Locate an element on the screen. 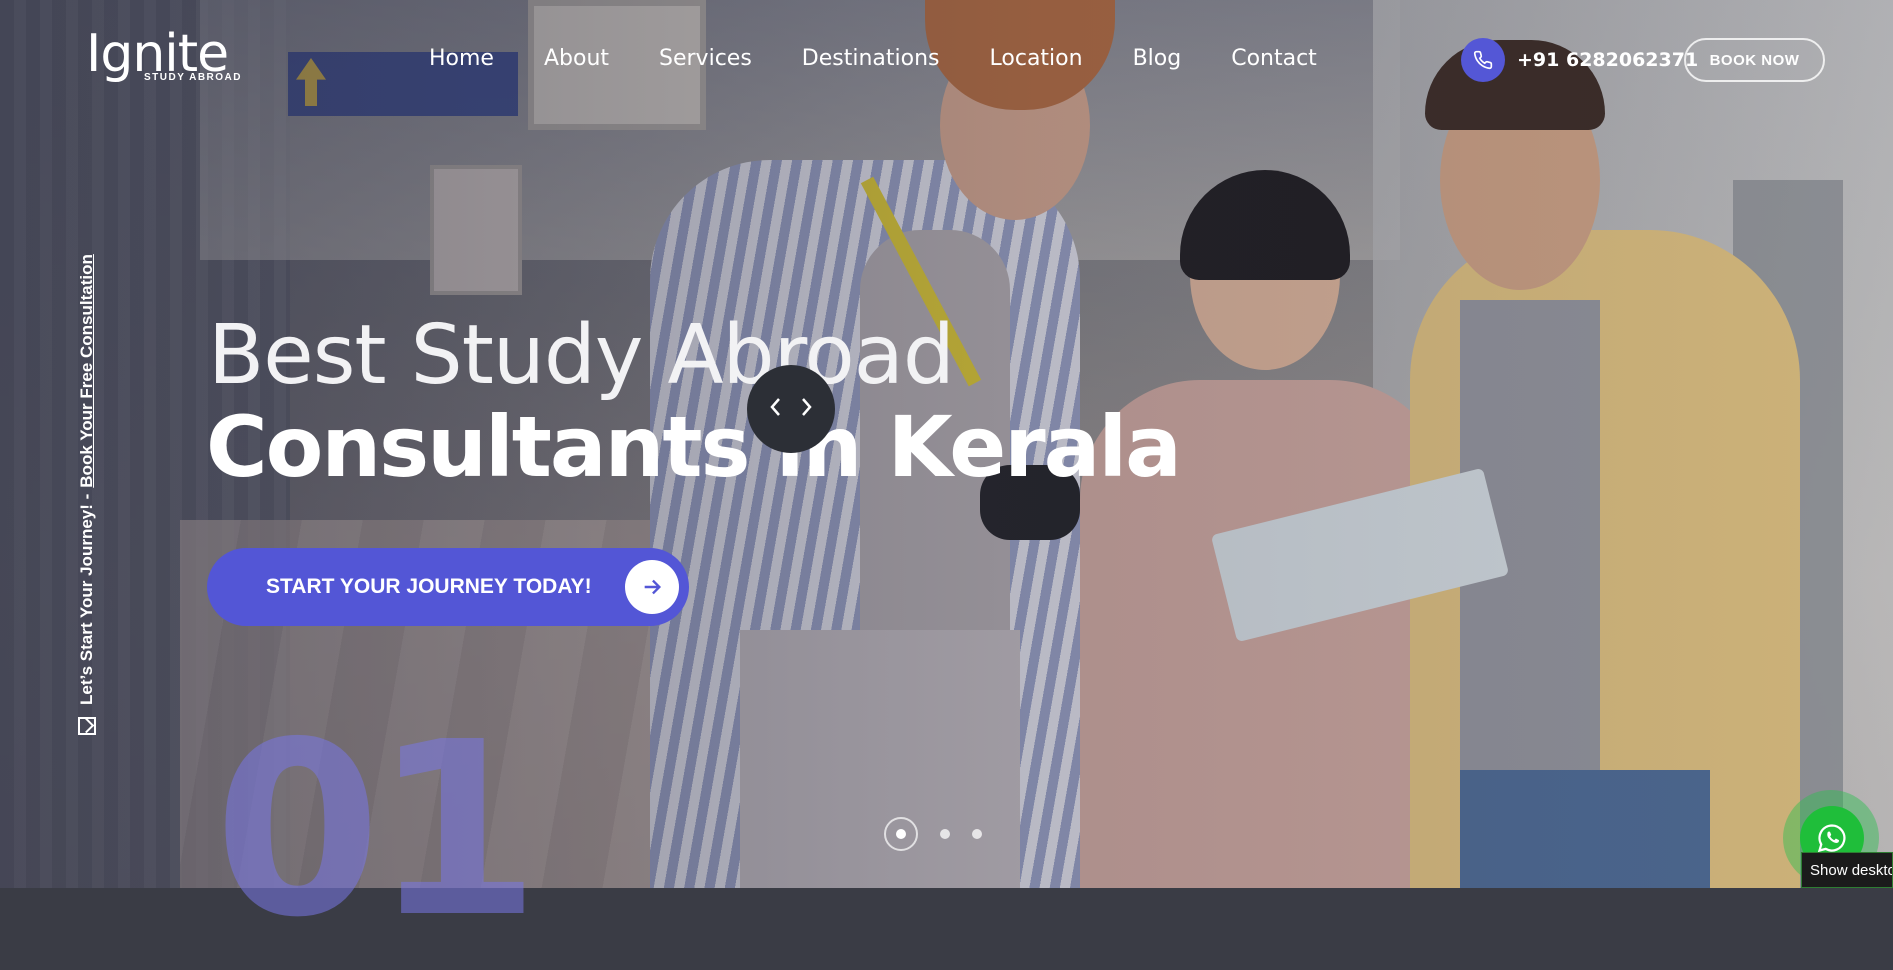 This screenshot has width=1893, height=970. hero-title-line2: Consultants in Kerala is located at coordinates (694, 447).